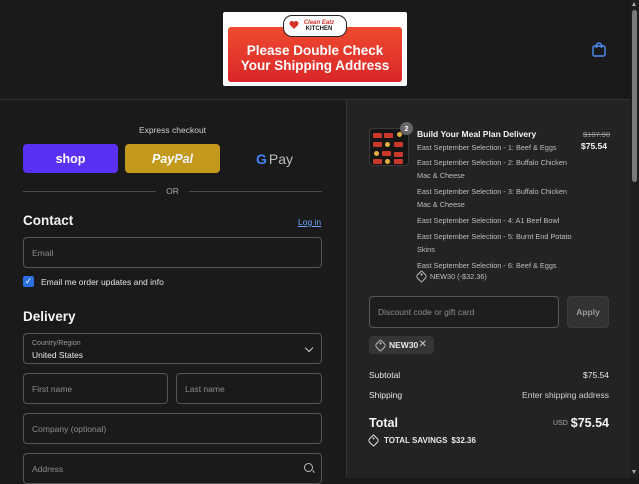 The image size is (639, 484). I want to click on scrollbar-thumb, so click(634, 96).